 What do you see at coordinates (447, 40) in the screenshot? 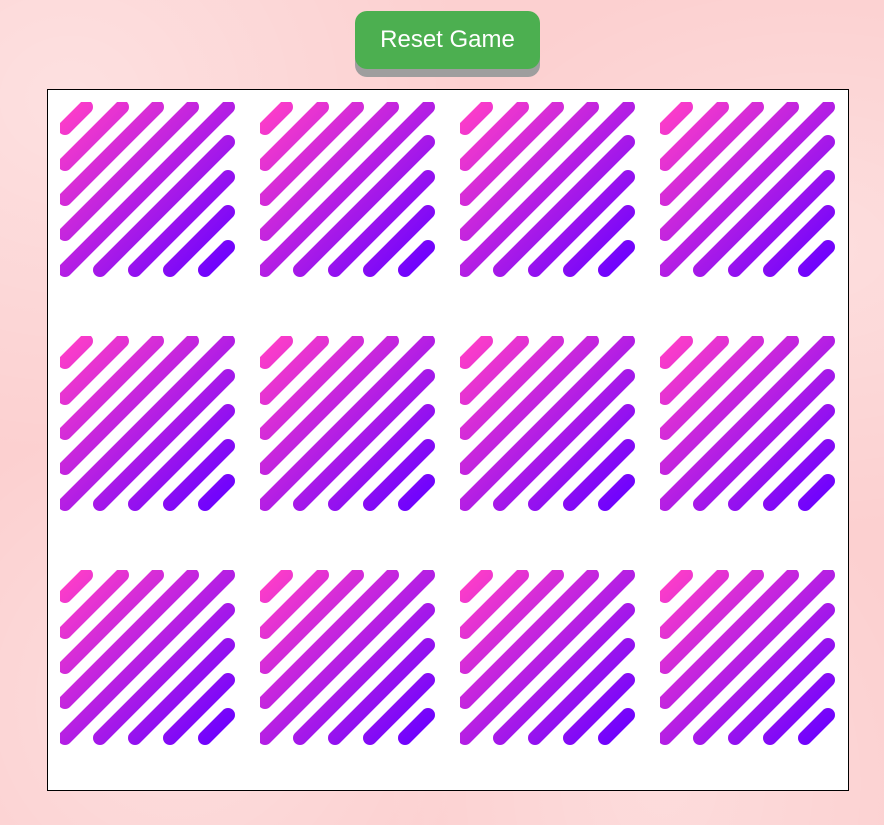
I see `reset-game-button: Reset Game` at bounding box center [447, 40].